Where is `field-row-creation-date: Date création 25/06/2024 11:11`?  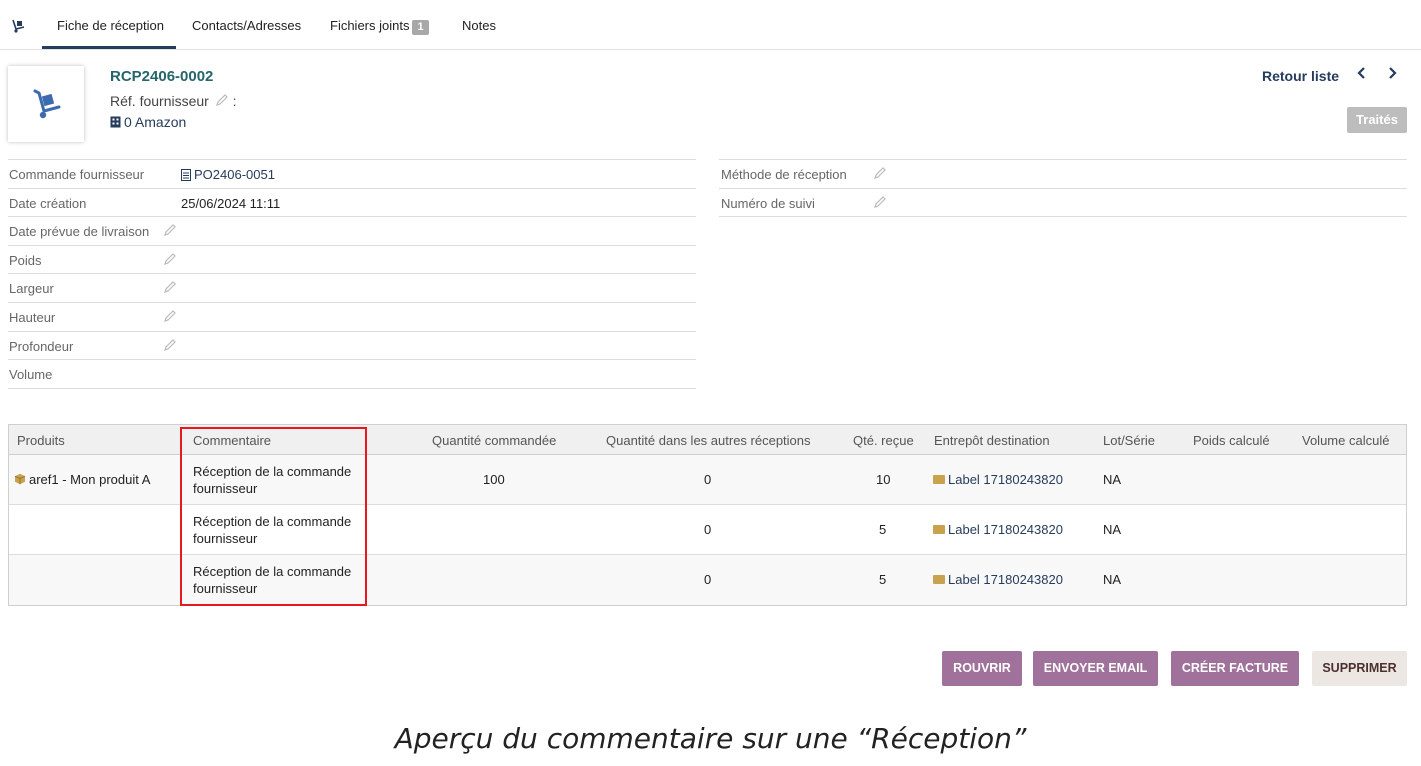
field-row-creation-date: Date création 25/06/2024 11:11 is located at coordinates (352, 203).